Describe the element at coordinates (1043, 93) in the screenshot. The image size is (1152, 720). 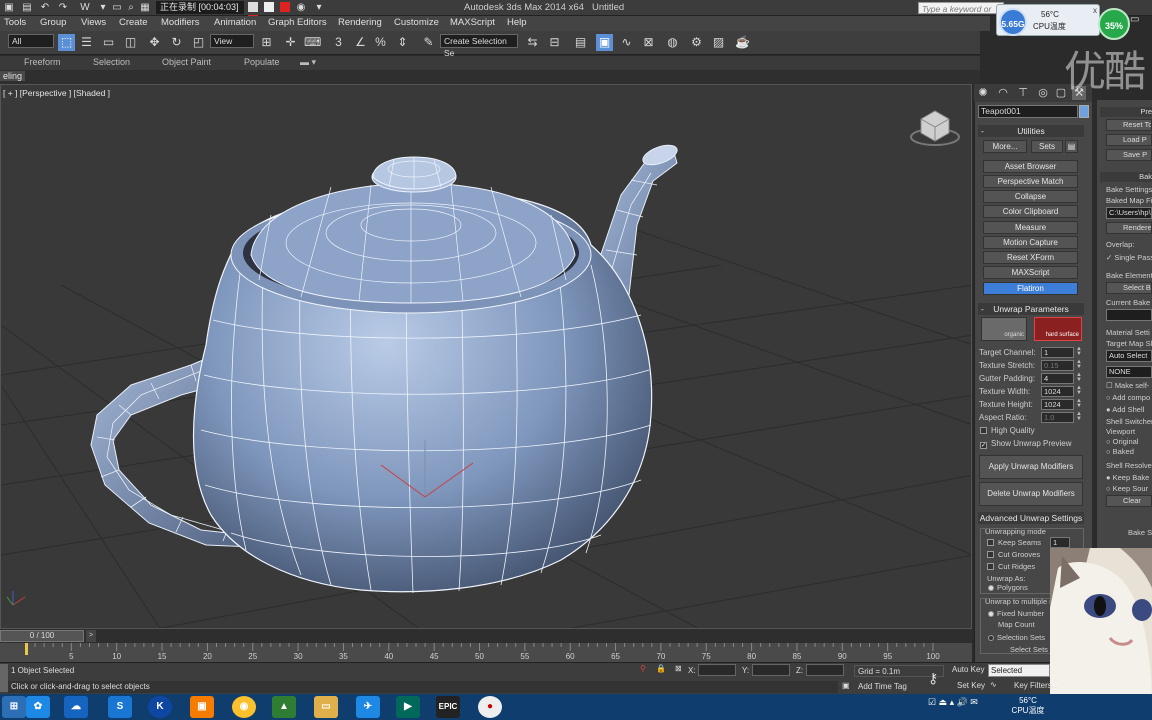
I see `motion-tab-icon: ◎` at that location.